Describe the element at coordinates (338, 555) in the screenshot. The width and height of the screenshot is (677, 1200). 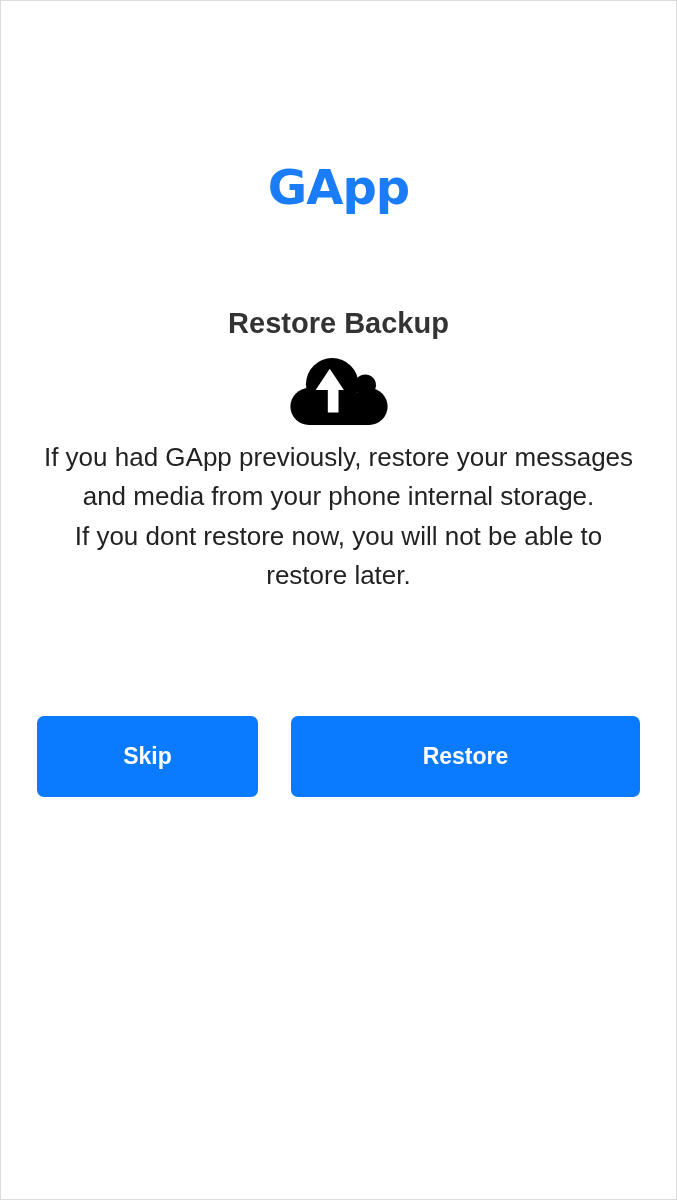
I see `message-text: If you dont restore now, you will not be able to restore later.` at that location.